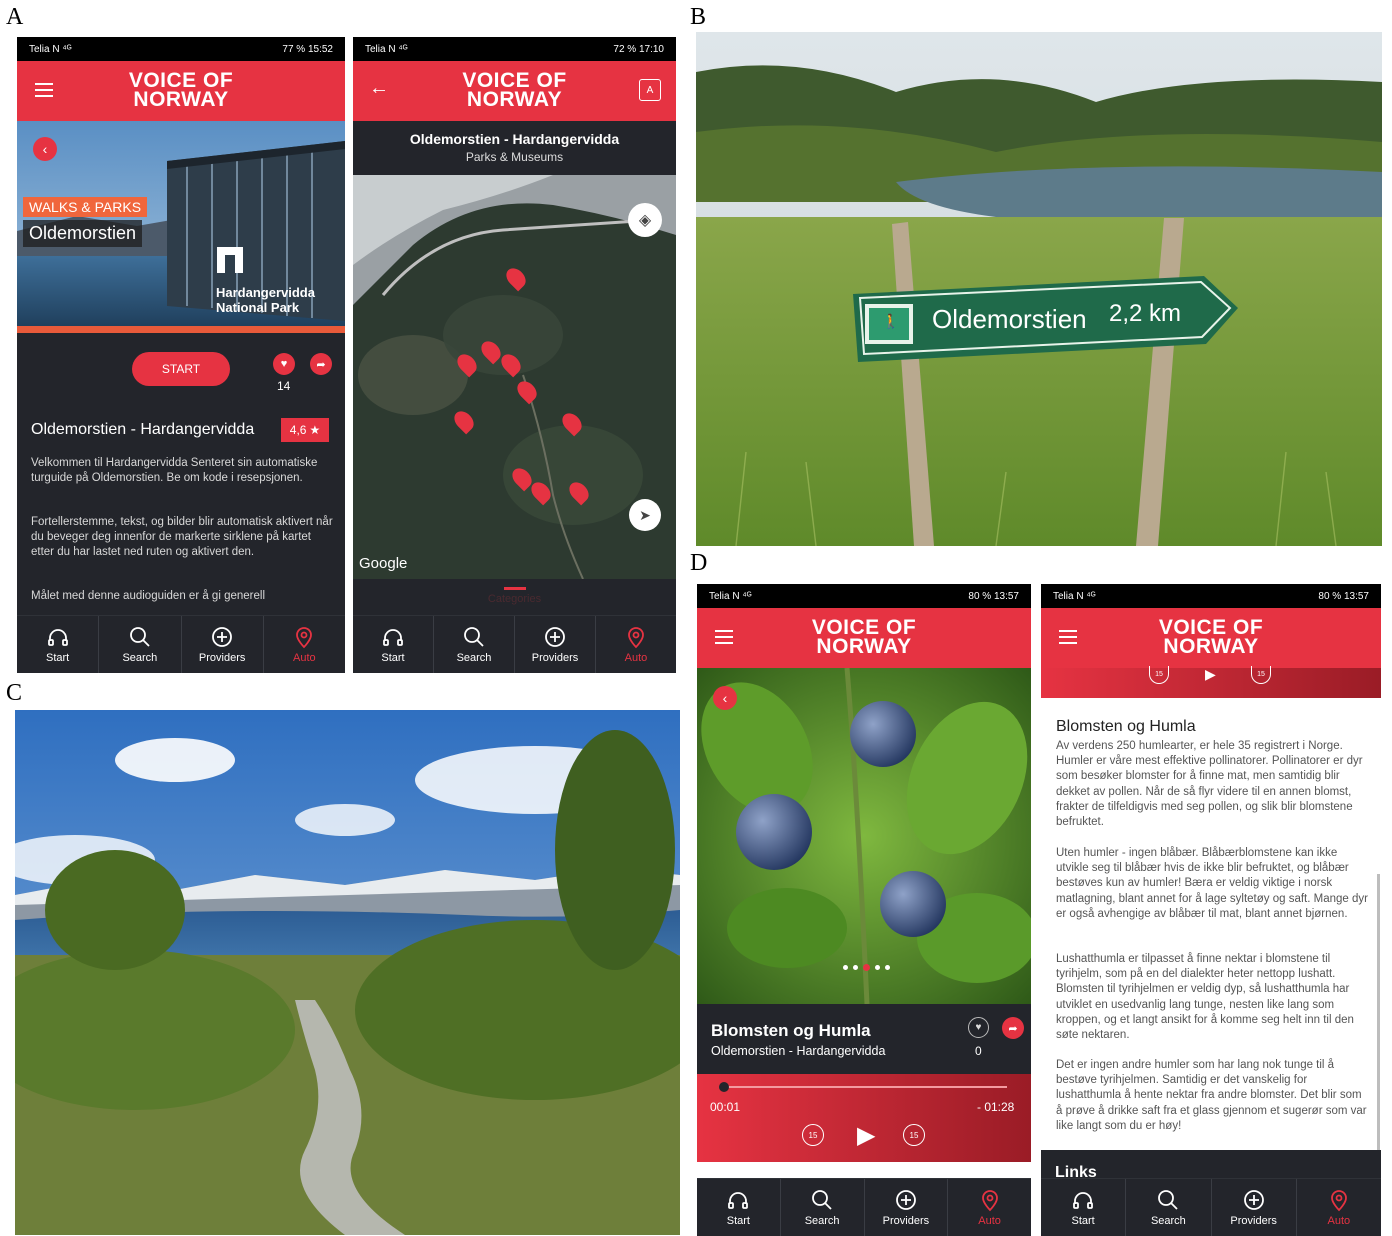 The height and width of the screenshot is (1236, 1392). Describe the element at coordinates (514, 588) in the screenshot. I see `drag-handle` at that location.